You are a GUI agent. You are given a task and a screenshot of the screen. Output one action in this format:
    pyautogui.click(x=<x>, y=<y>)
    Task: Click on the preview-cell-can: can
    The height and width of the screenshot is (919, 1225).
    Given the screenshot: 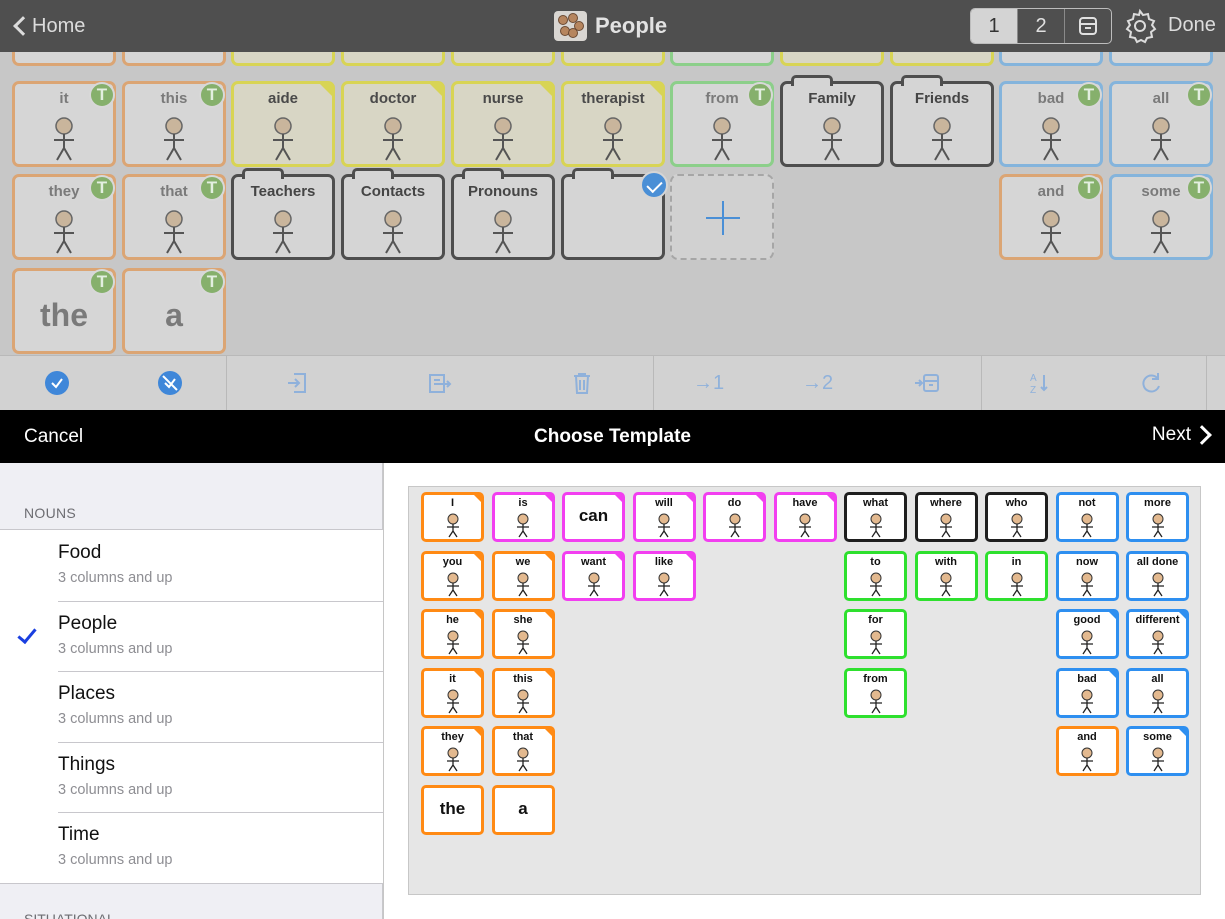 What is the action you would take?
    pyautogui.click(x=593, y=517)
    